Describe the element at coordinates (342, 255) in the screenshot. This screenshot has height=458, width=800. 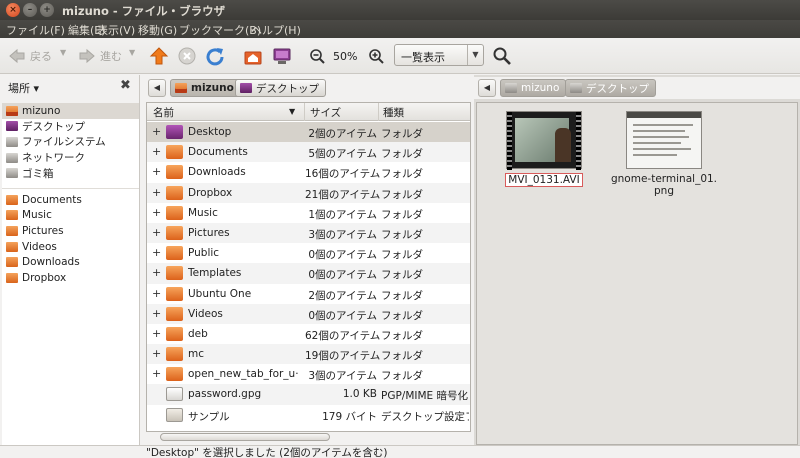
I see `file-size: 0個のアイテム` at that location.